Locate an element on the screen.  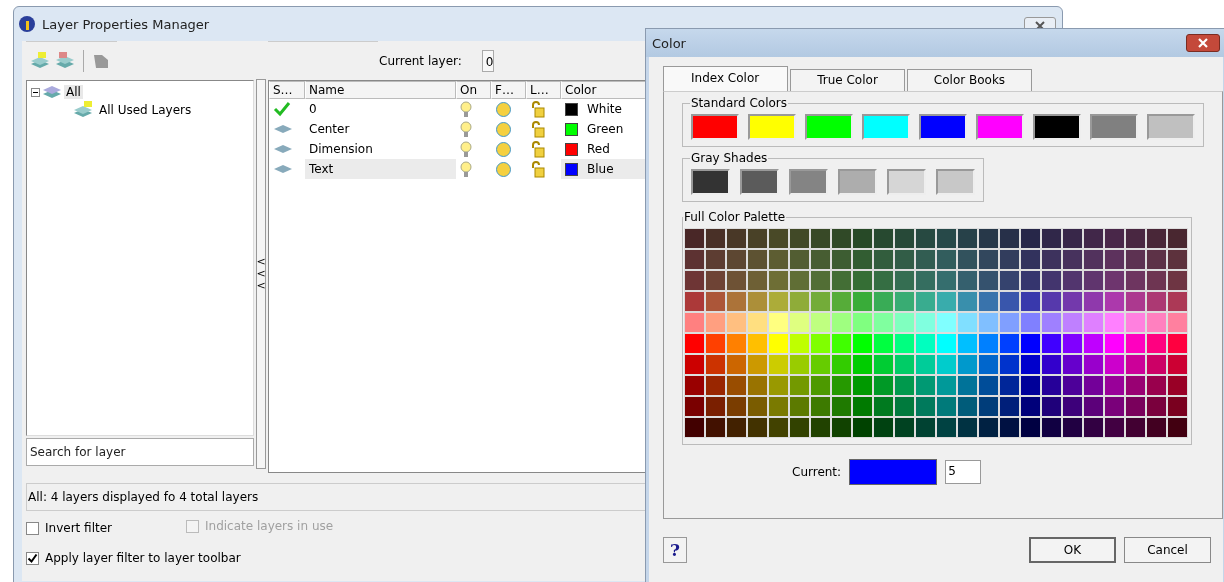
checkbox-label: Apply layer filter to layer toolbar is located at coordinates (143, 558).